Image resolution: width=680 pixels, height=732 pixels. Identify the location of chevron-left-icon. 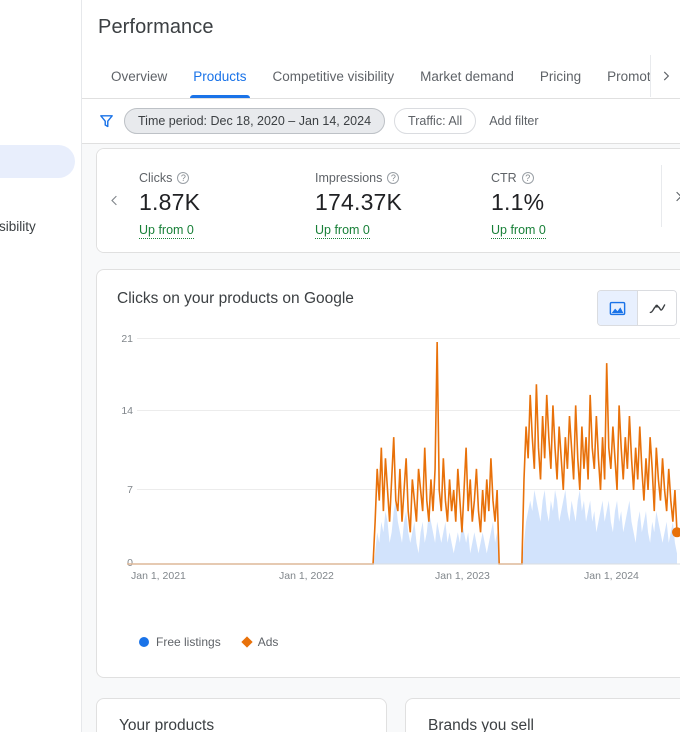
(113, 200).